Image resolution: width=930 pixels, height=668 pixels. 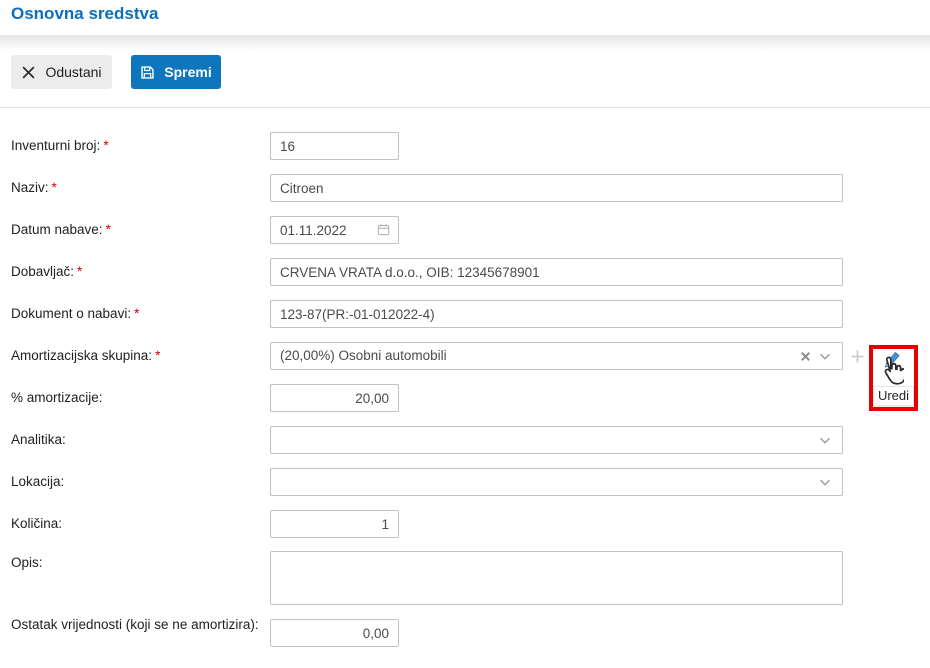 I want to click on datum-nabave-field, so click(x=334, y=230).